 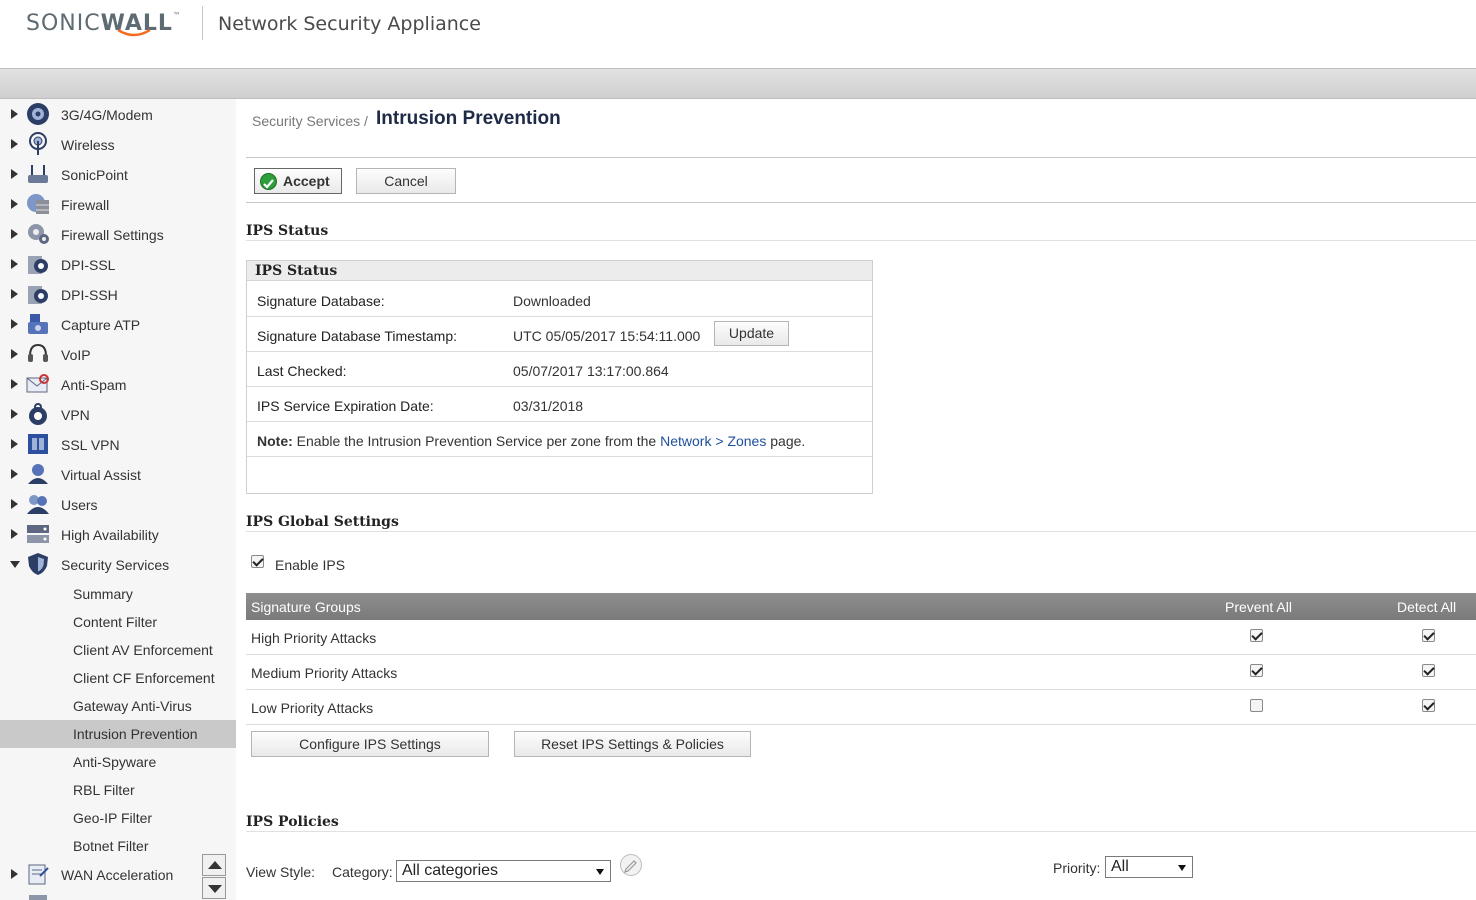 What do you see at coordinates (118, 535) in the screenshot?
I see `sidebar-item-high-availability: High Availability` at bounding box center [118, 535].